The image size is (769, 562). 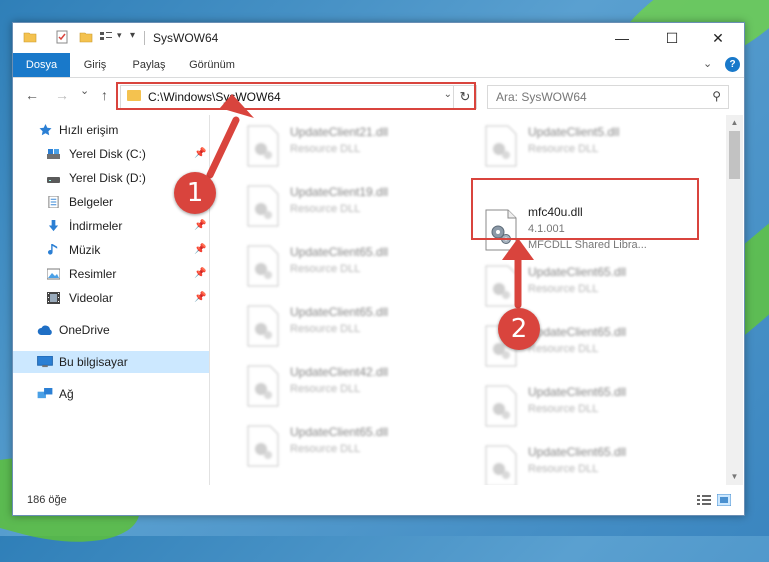 I want to click on list-item: UpdateClient19.dll Resource DLL, so click(x=353, y=209).